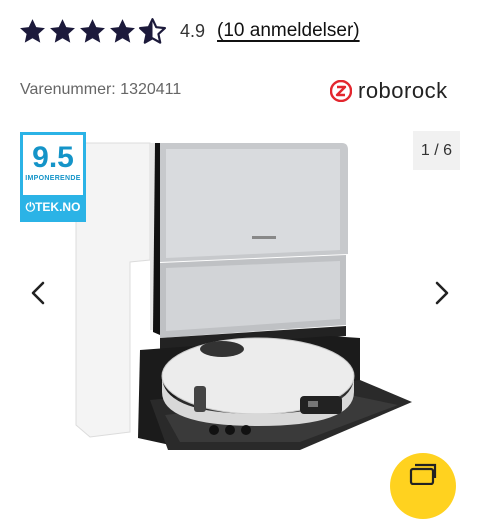 Image resolution: width=480 pixels, height=519 pixels. I want to click on rating-value: 4.9, so click(193, 30).